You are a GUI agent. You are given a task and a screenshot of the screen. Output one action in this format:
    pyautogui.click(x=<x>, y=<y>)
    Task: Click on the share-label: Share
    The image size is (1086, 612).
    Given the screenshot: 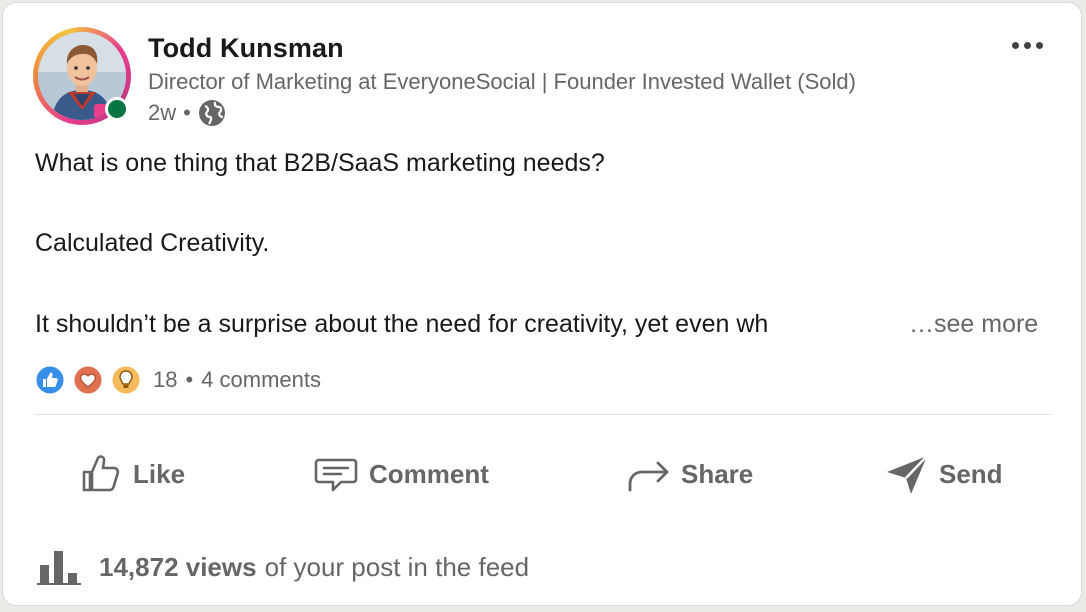 What is the action you would take?
    pyautogui.click(x=717, y=473)
    